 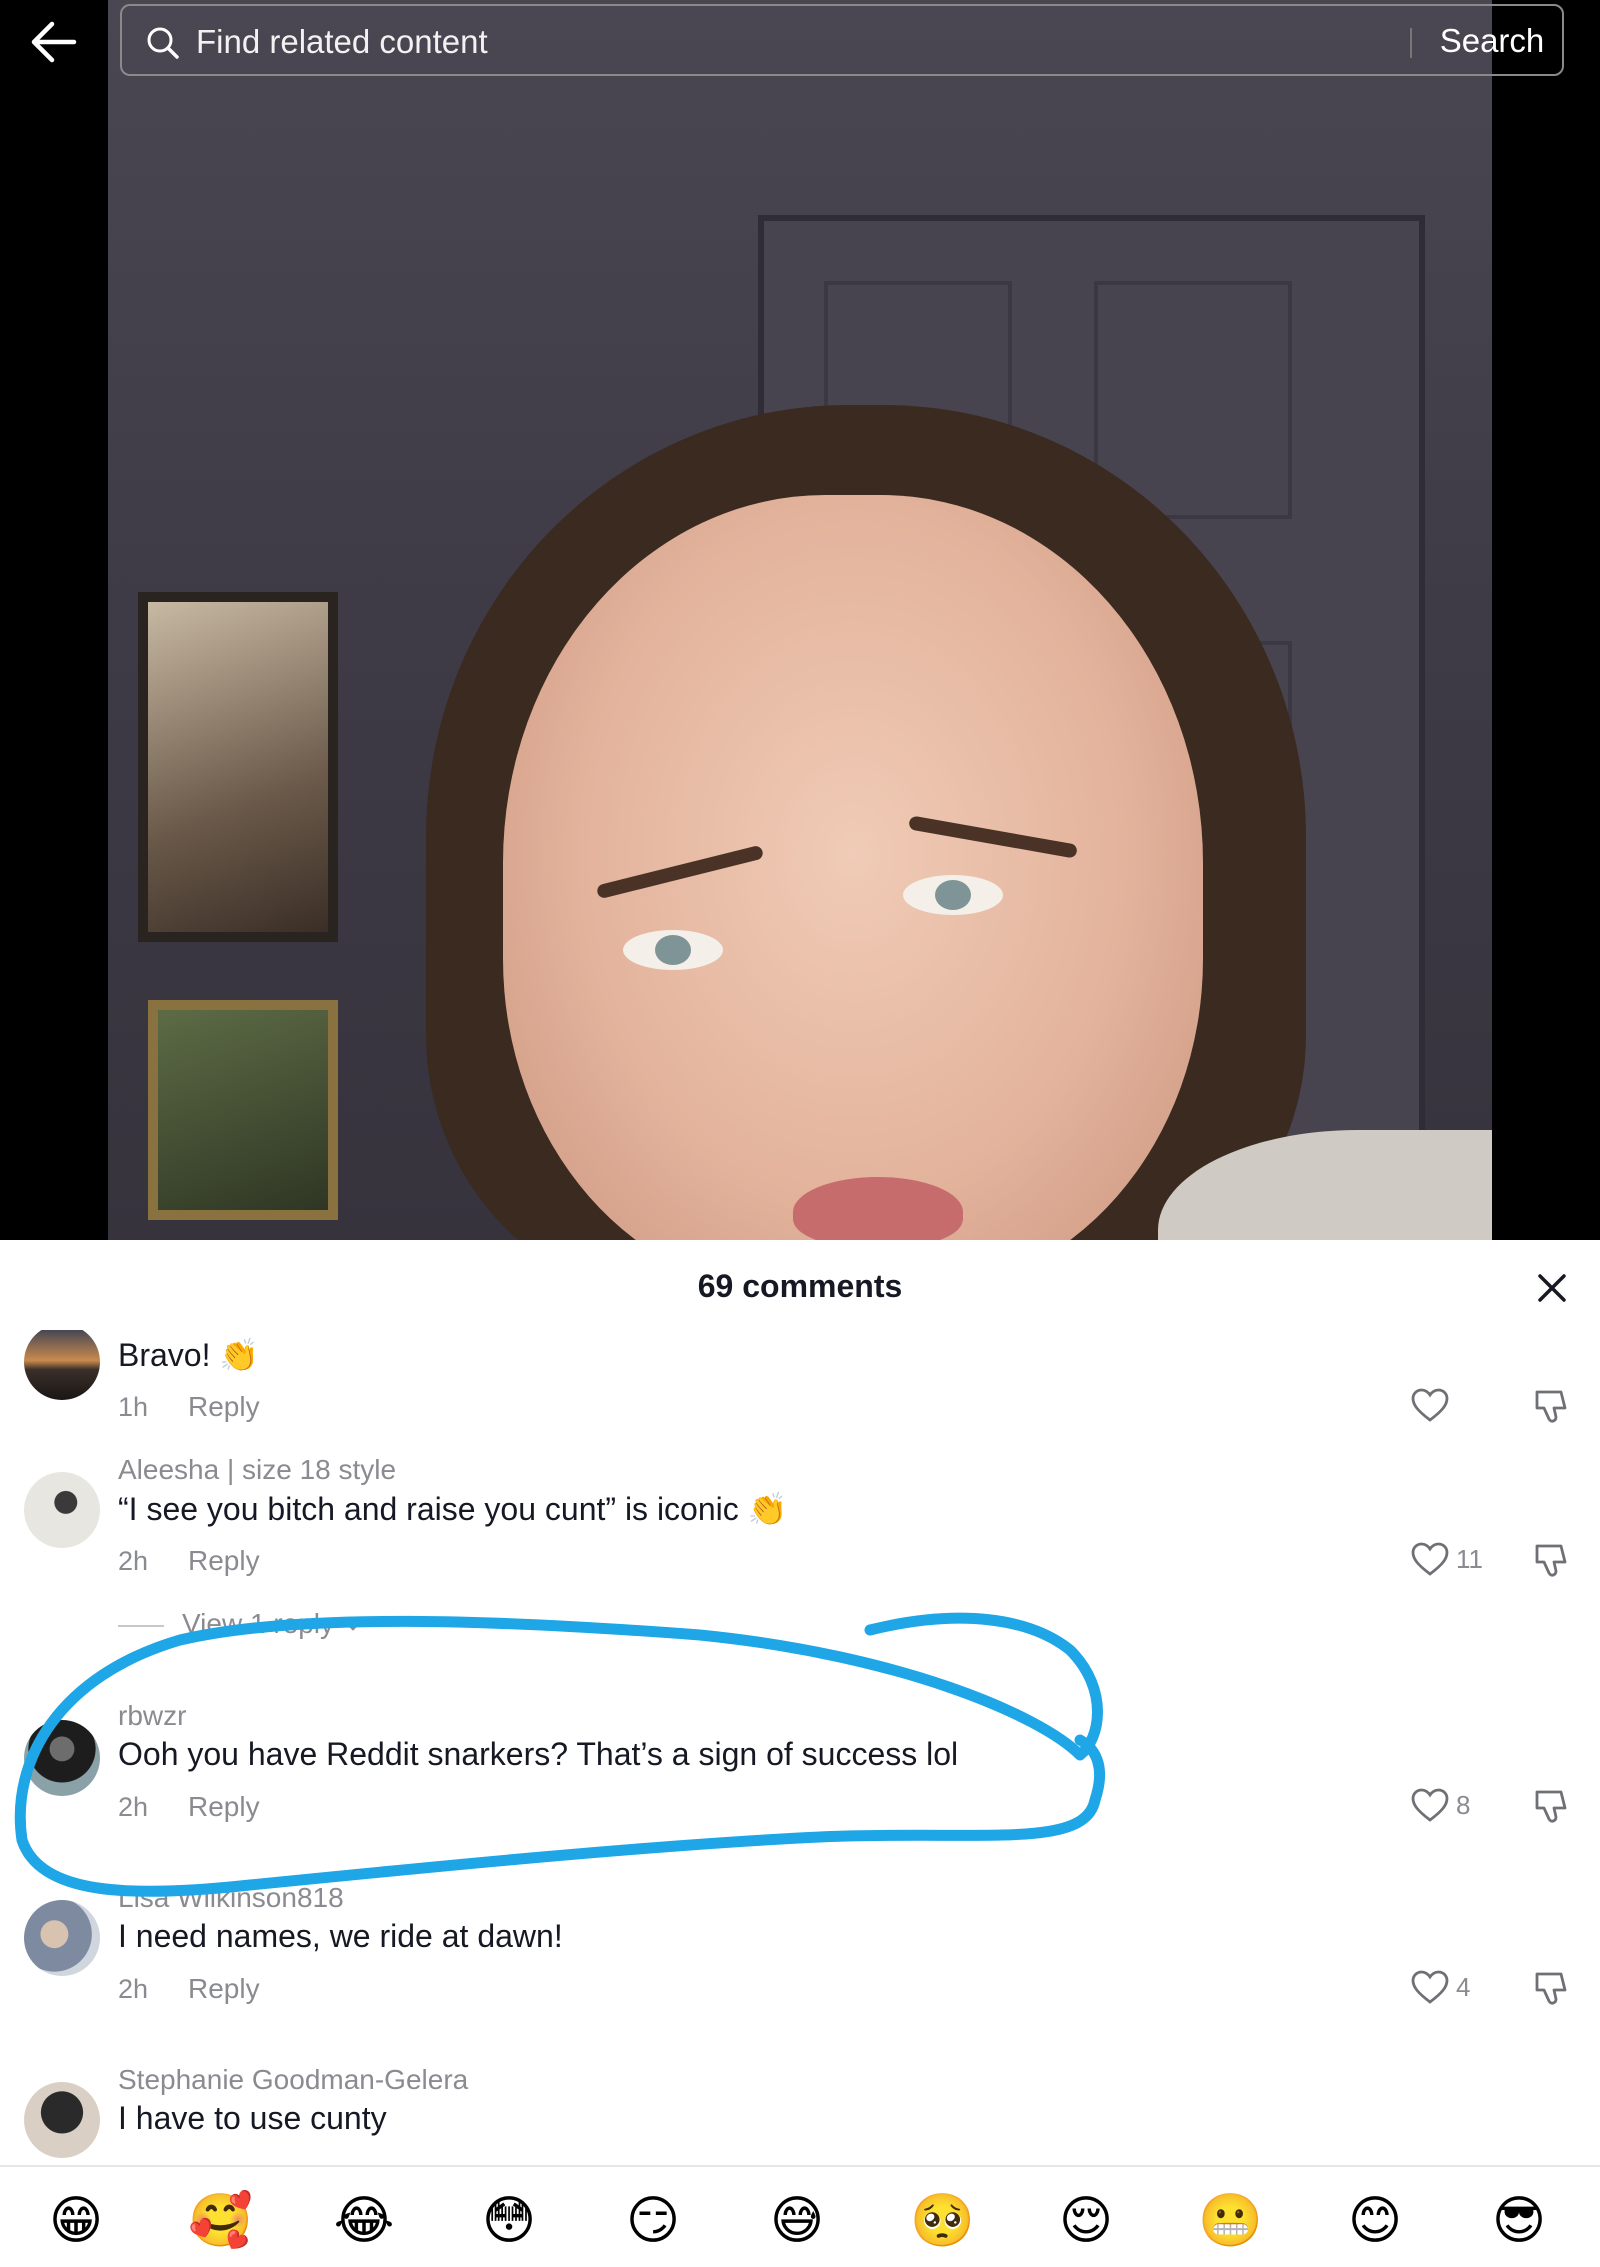 I want to click on like-button: 8, so click(x=1455, y=1808).